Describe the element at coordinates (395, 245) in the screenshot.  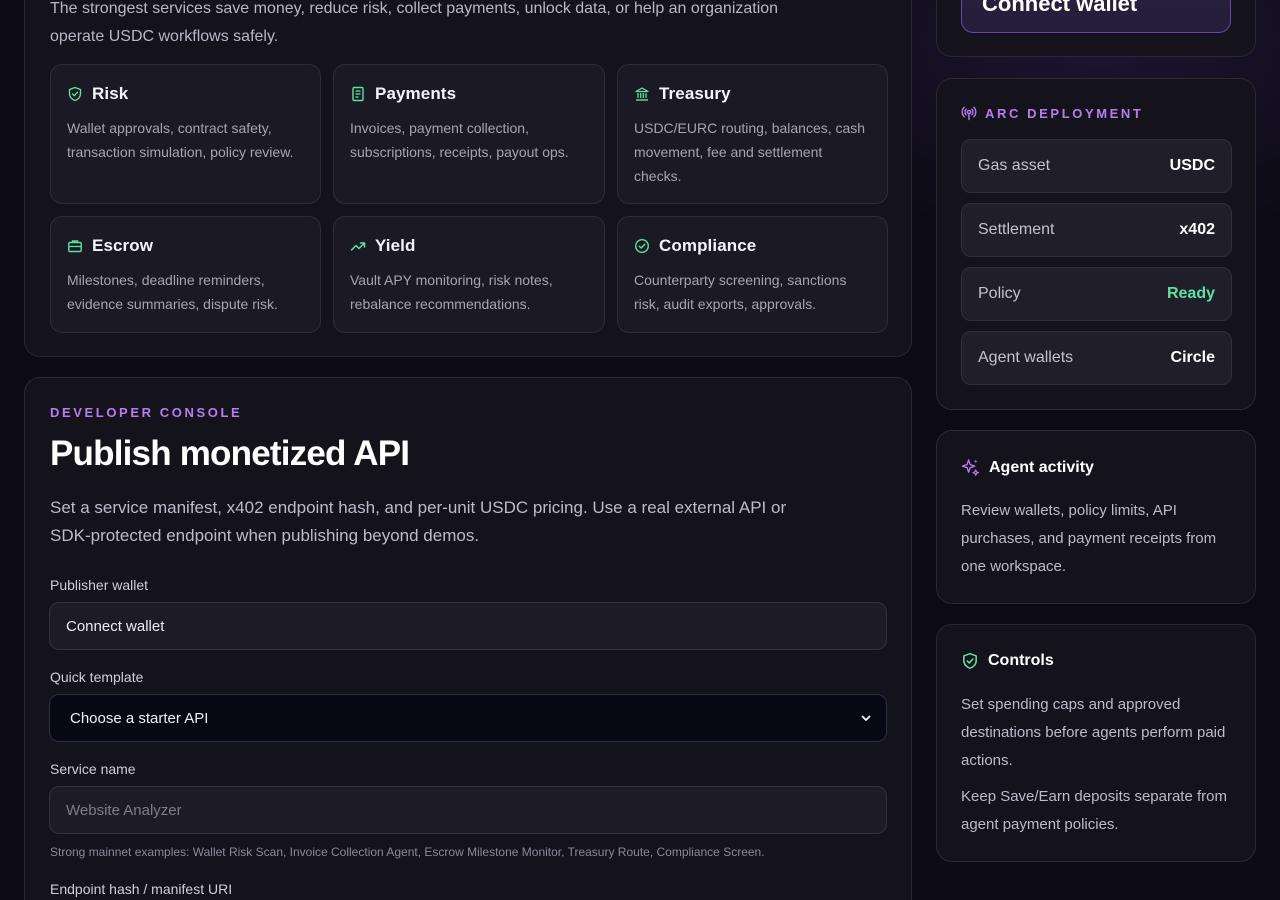
I see `card-title: Yield` at that location.